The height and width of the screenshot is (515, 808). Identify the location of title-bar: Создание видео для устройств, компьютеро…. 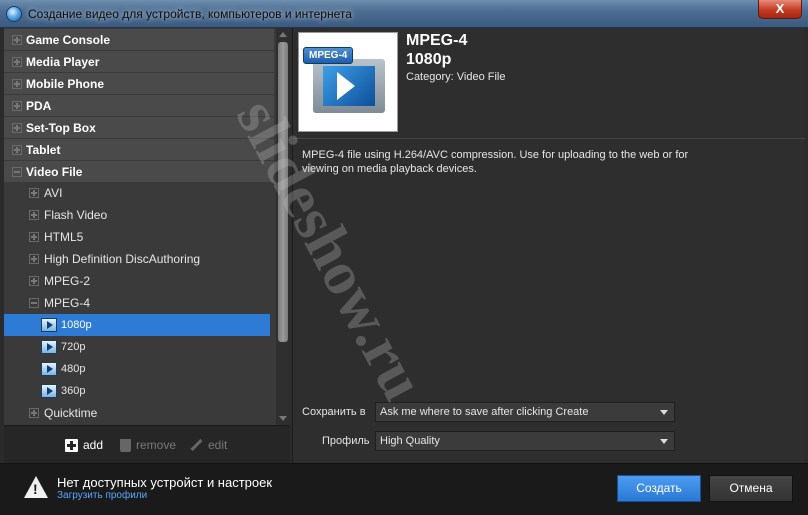
(404, 14).